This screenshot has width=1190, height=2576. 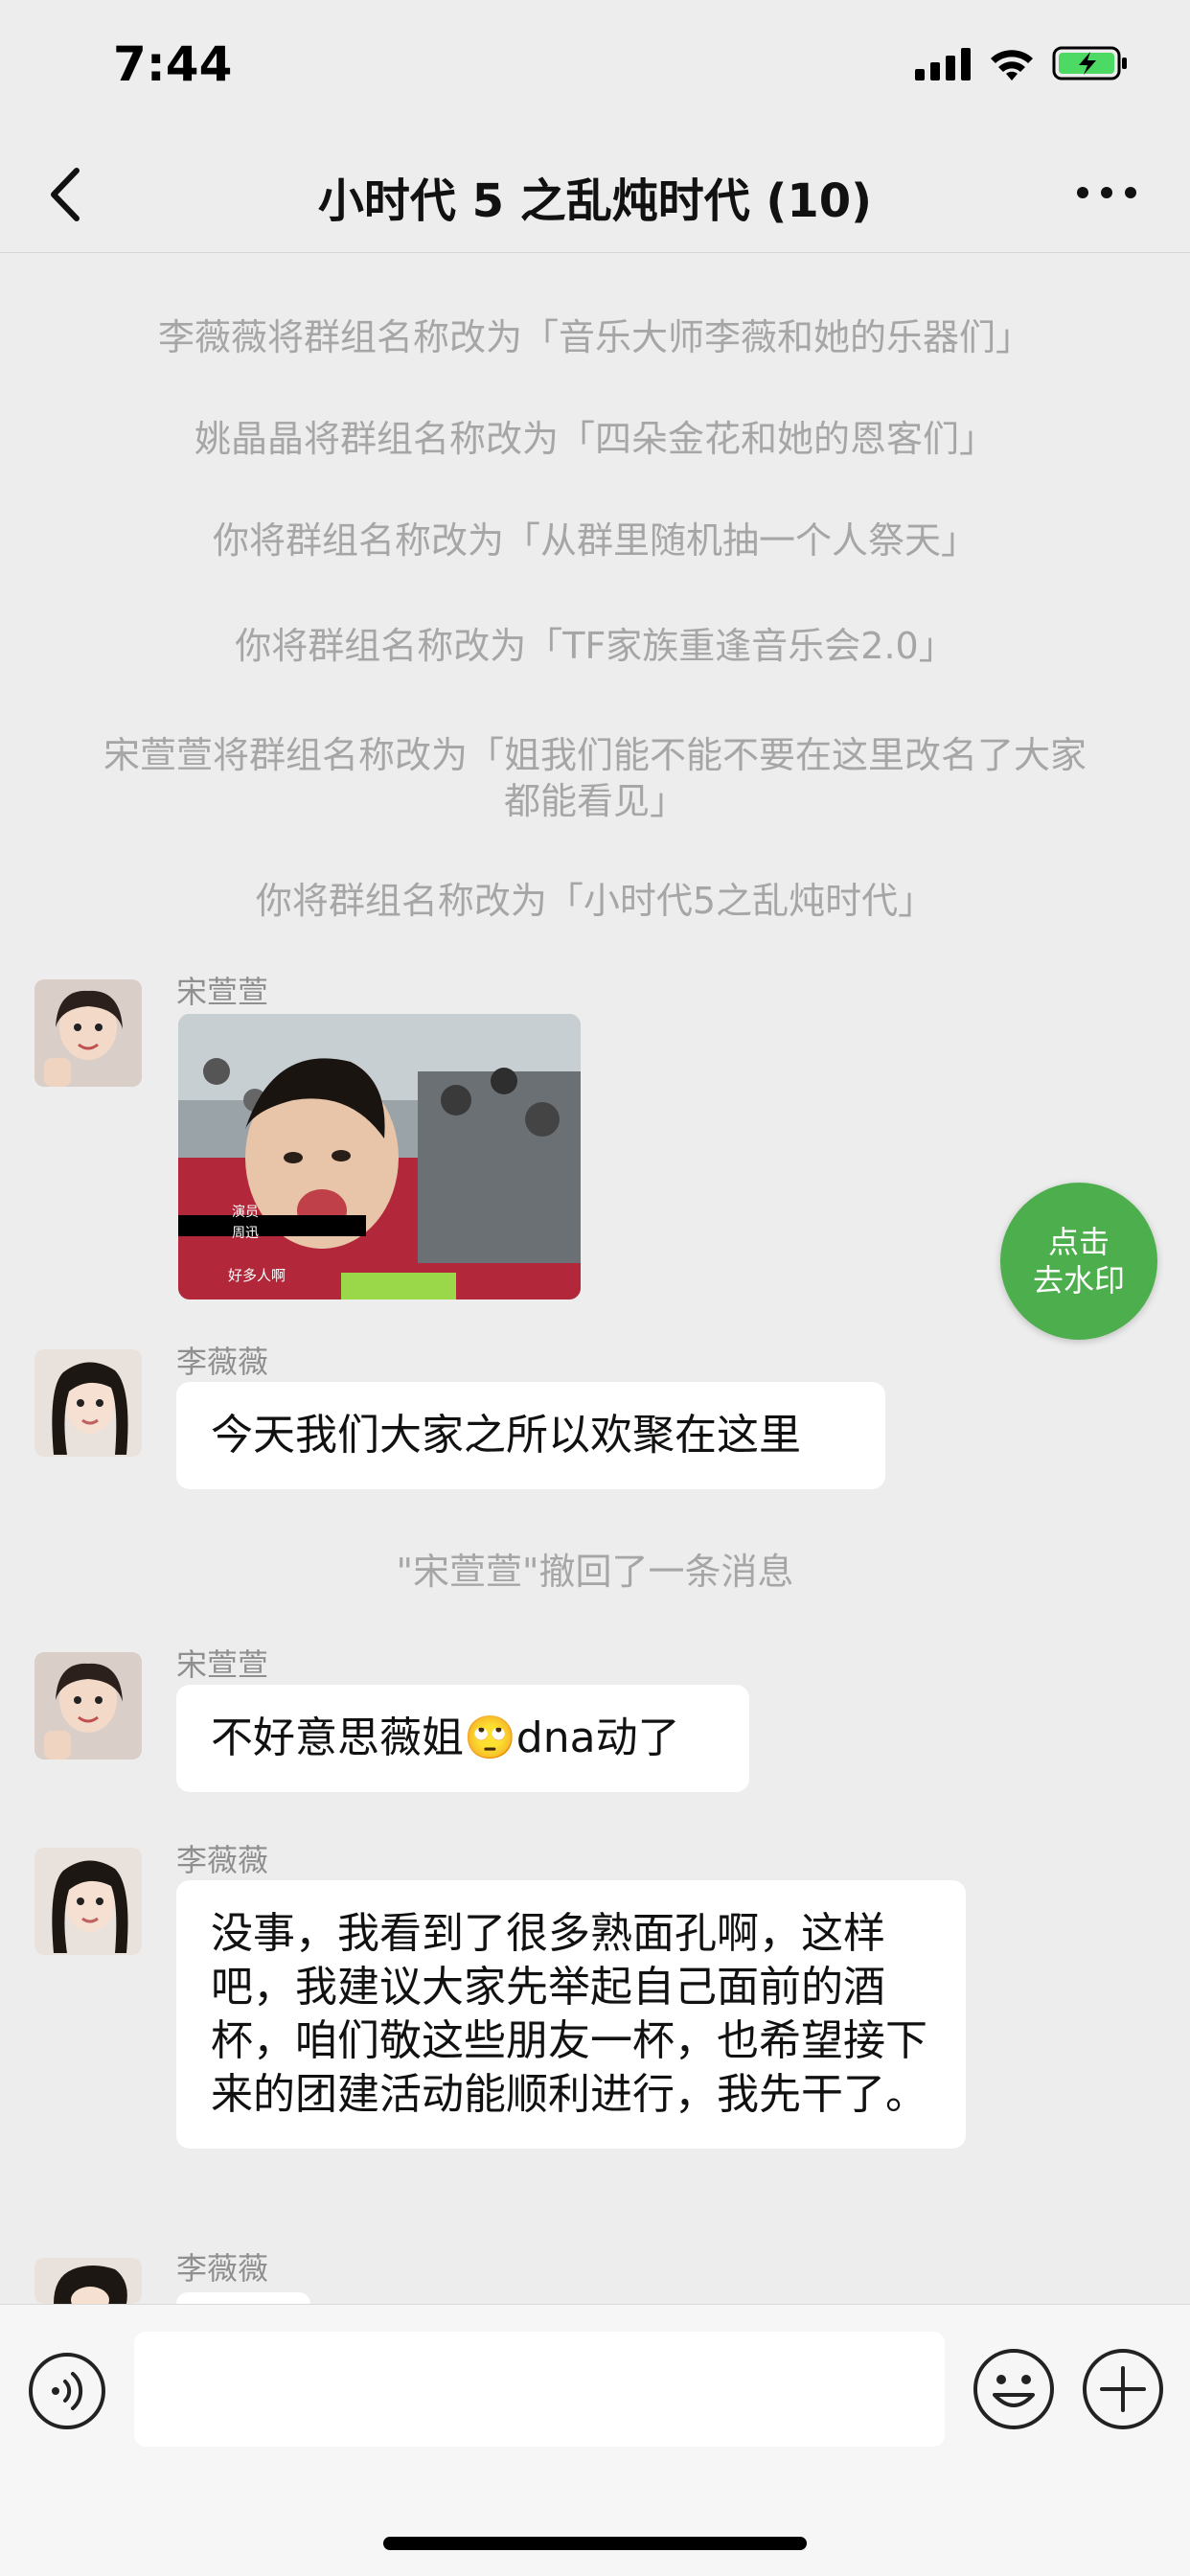 What do you see at coordinates (1014, 2389) in the screenshot?
I see `emoji-icon` at bounding box center [1014, 2389].